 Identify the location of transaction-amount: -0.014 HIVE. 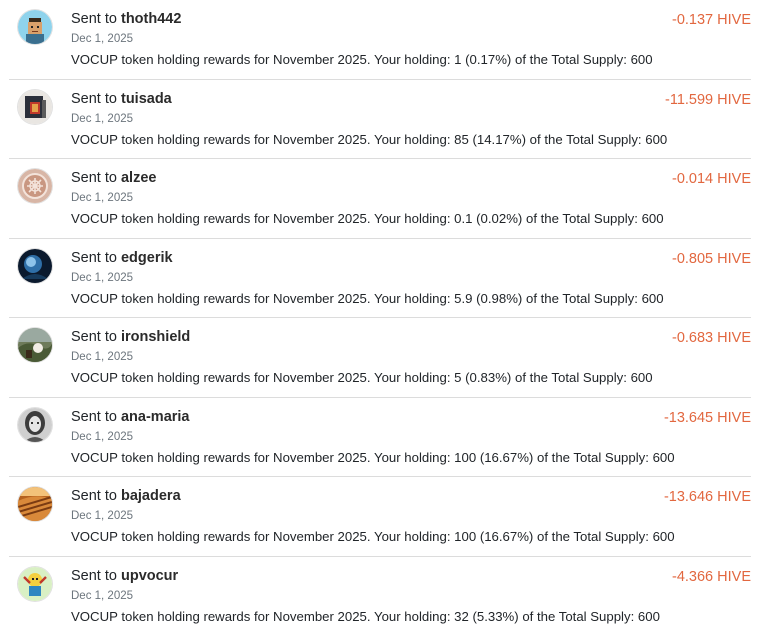
(711, 179).